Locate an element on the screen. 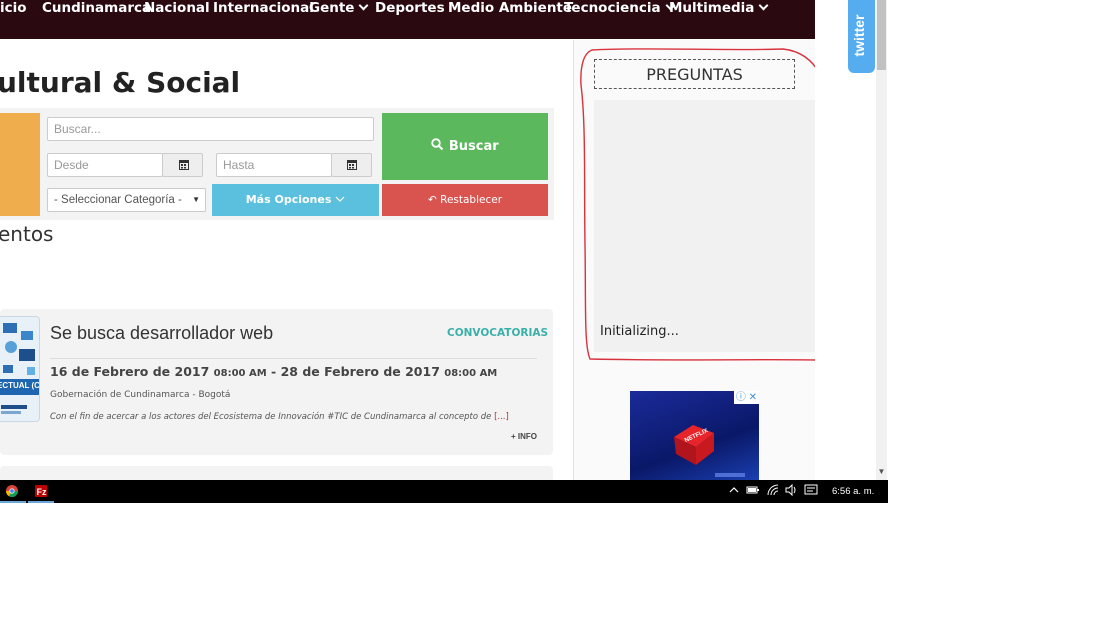  date-to-field: Hasta is located at coordinates (274, 165).